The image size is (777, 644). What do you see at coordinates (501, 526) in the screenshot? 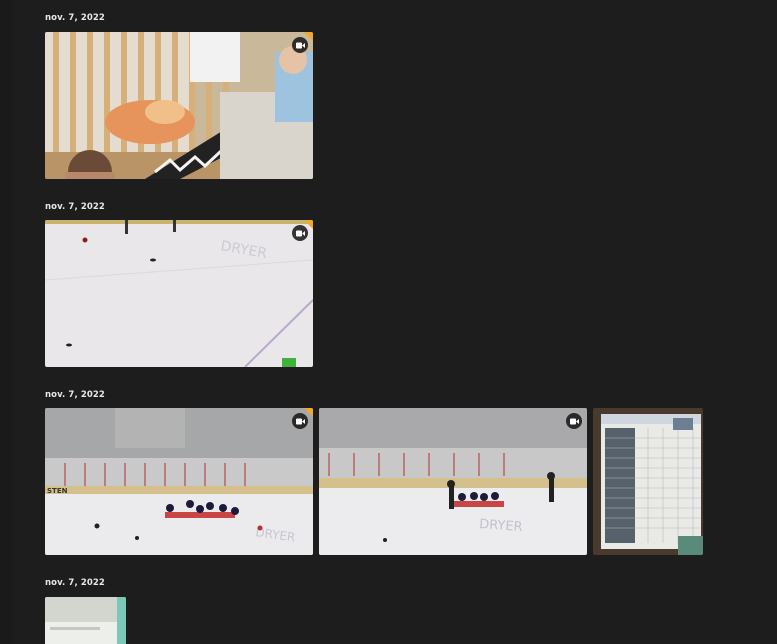
I see `svg-text: DRYER` at bounding box center [501, 526].